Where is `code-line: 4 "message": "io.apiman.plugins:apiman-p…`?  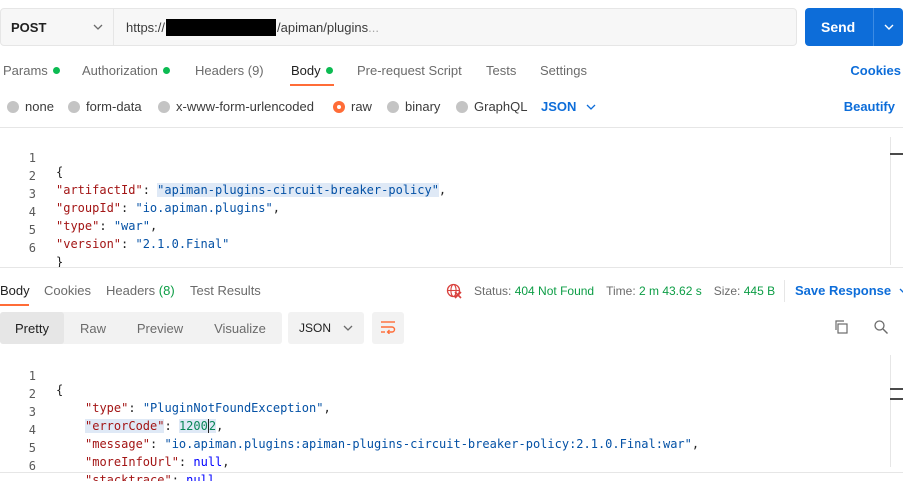 code-line: 4 "message": "io.apiman.plugins:apiman-p… is located at coordinates (445, 430).